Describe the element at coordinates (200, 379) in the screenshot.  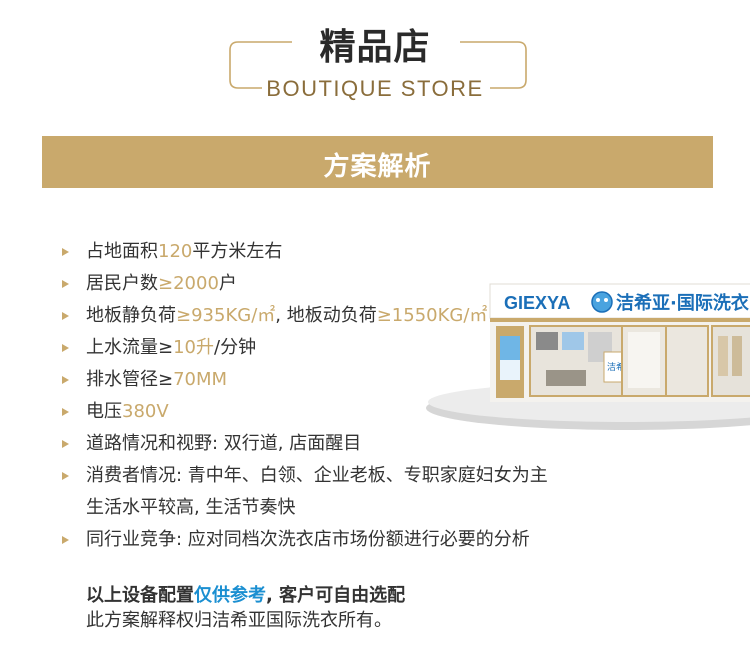
I see `highlight-value: 70MM` at that location.